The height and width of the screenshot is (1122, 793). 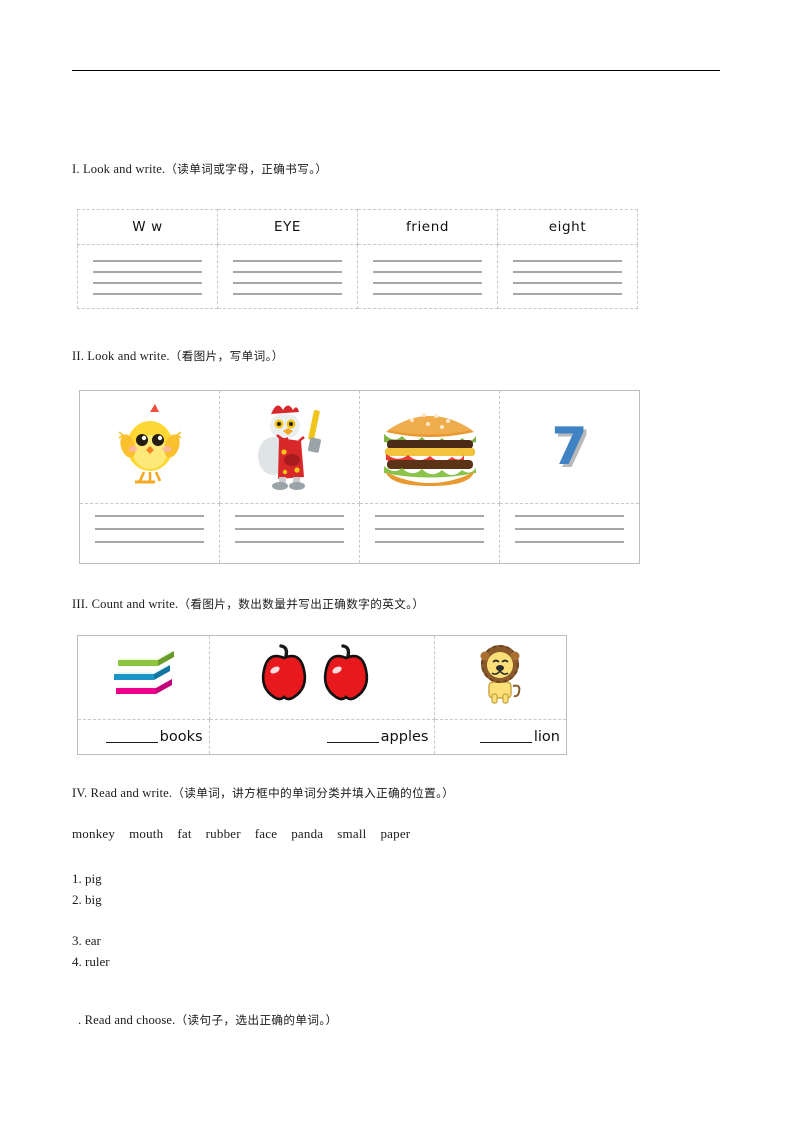 I want to click on picture-cell-apples, so click(x=322, y=677).